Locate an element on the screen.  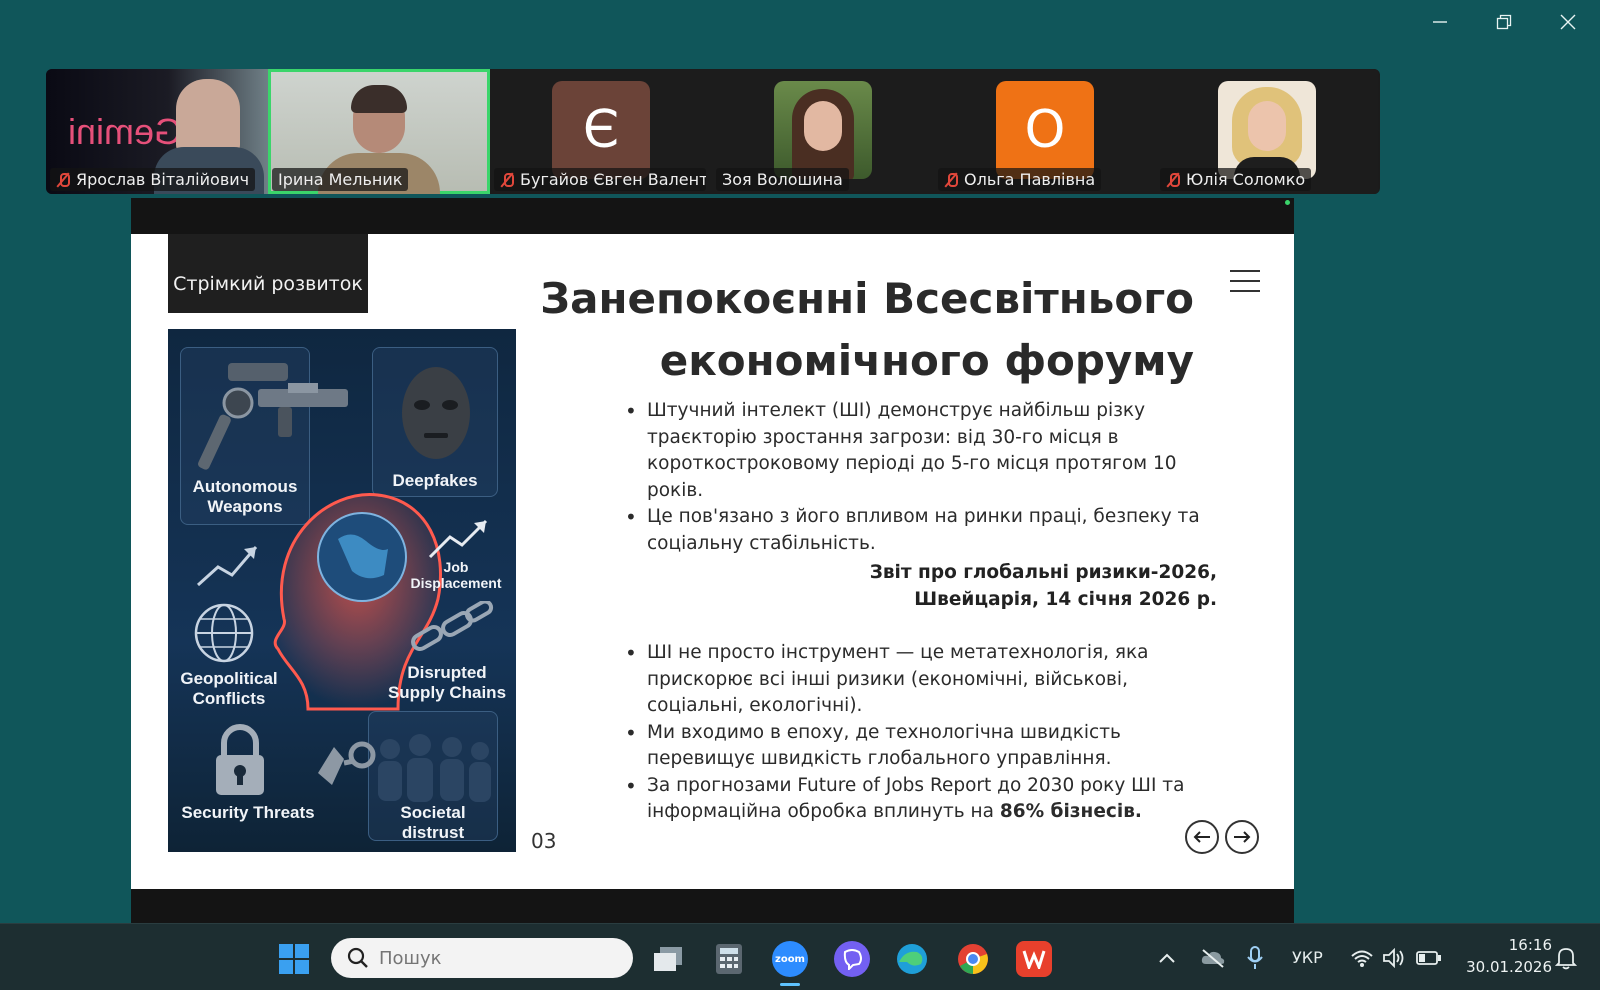
cloud-offline-icon is located at coordinates (1213, 958).